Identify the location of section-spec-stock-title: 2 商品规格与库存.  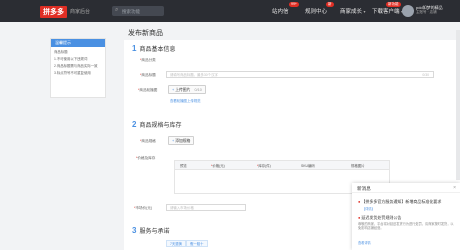
(156, 124).